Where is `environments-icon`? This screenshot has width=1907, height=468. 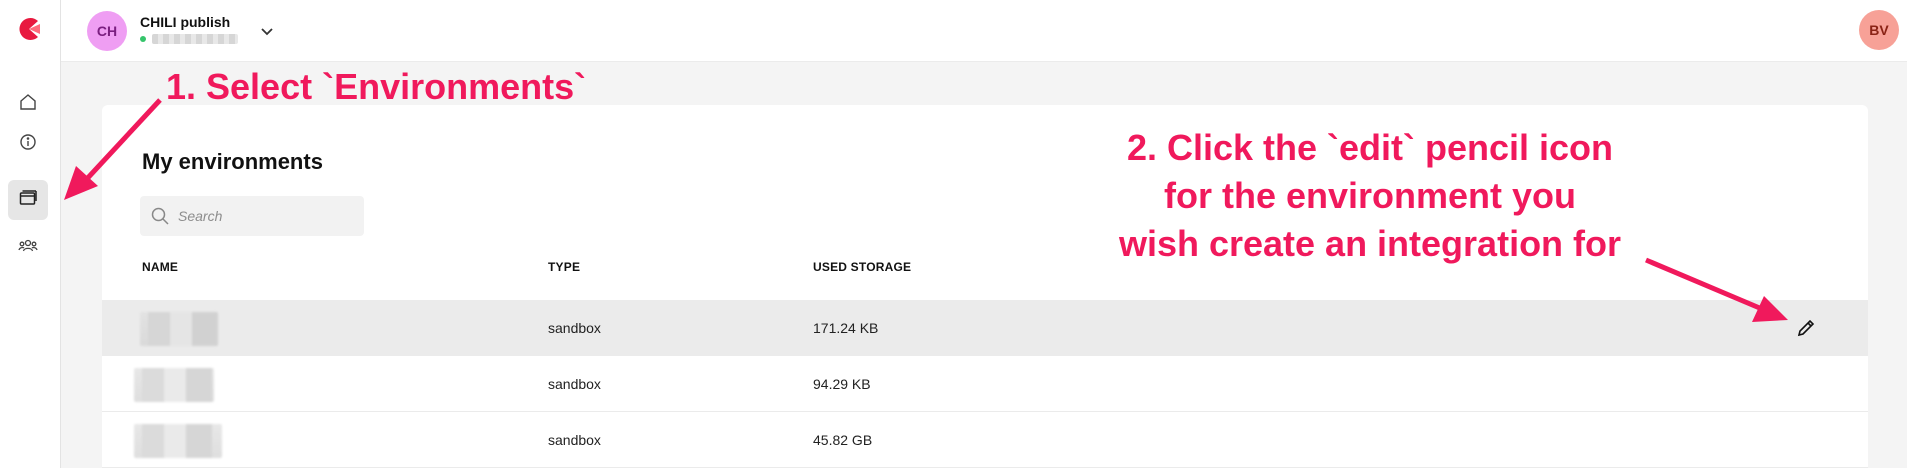
environments-icon is located at coordinates (28, 200).